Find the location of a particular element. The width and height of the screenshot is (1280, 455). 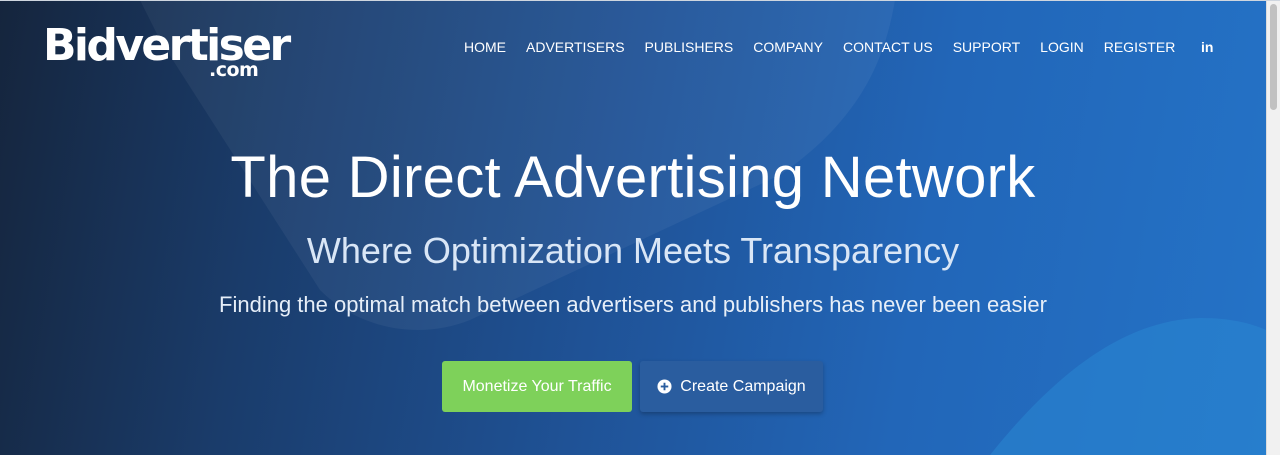

monetize-traffic-button: Monetize Your Traffic is located at coordinates (537, 386).